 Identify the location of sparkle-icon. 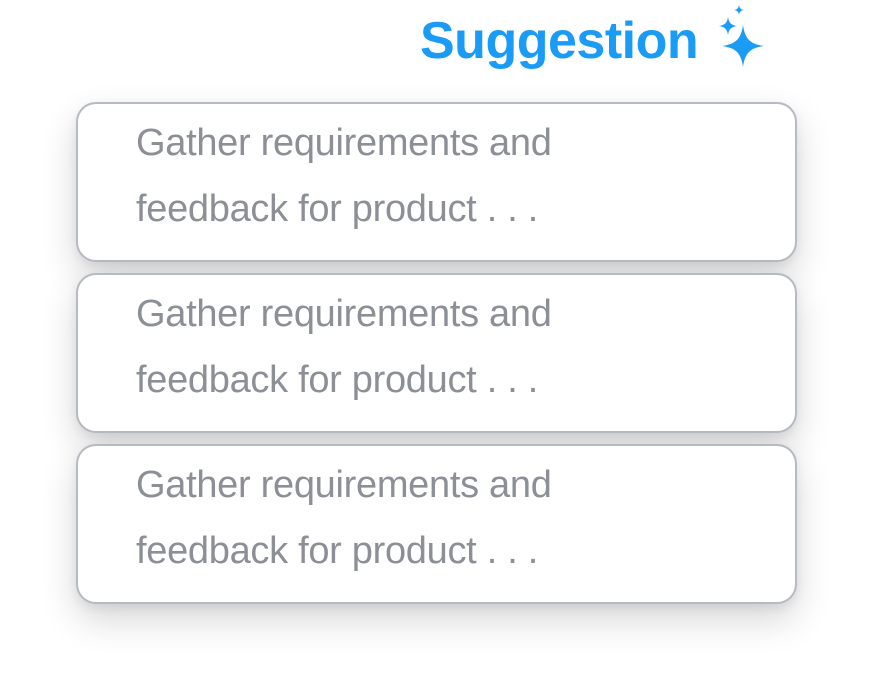
(742, 36).